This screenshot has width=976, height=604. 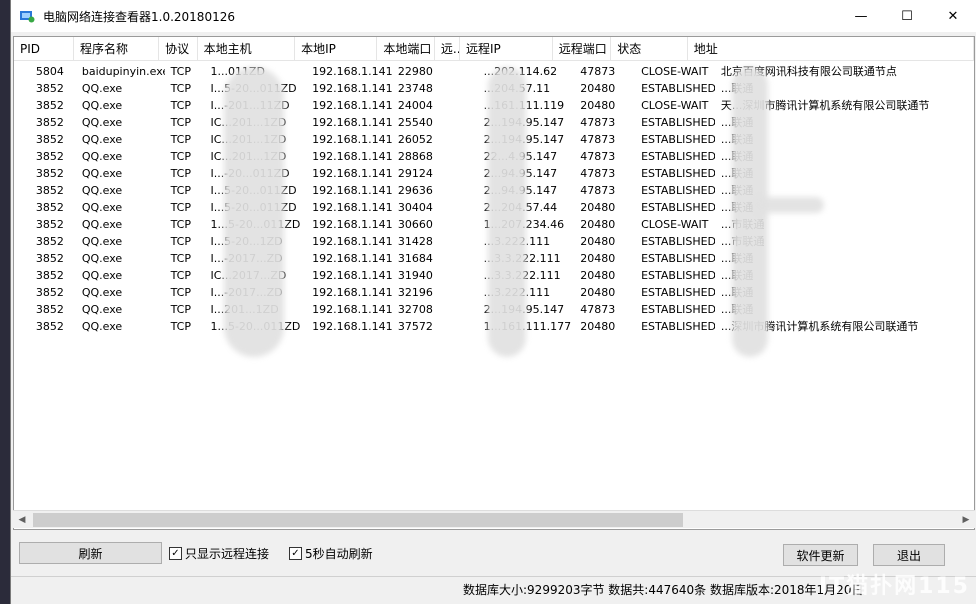 I want to click on refresh-button: 刷新, so click(x=90, y=553).